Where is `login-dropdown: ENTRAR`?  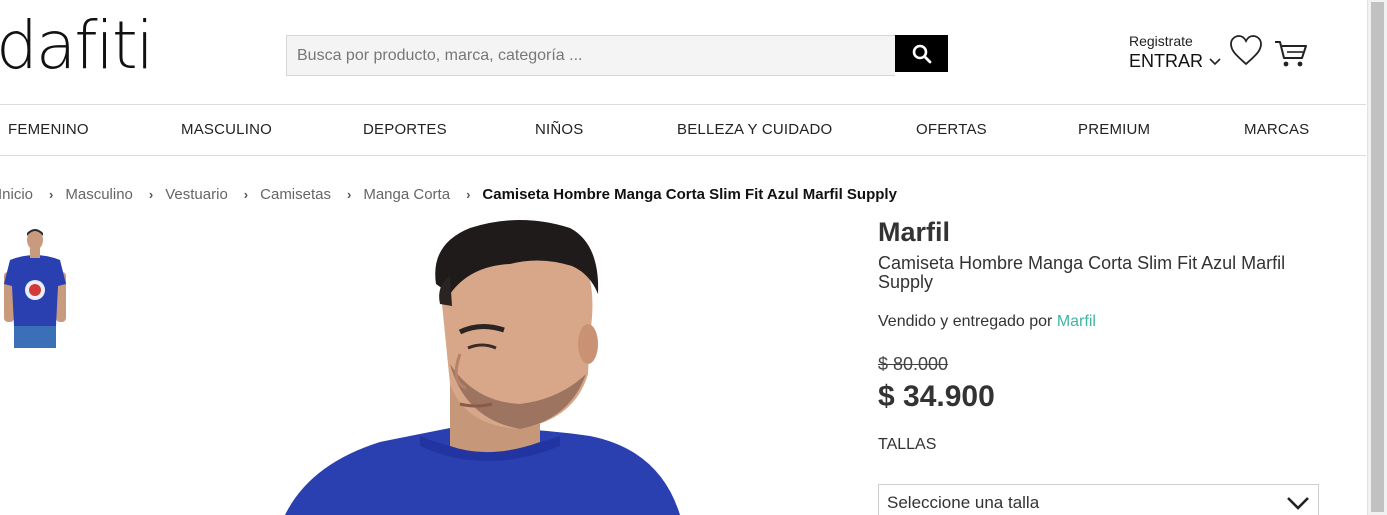
login-dropdown: ENTRAR is located at coordinates (1175, 61).